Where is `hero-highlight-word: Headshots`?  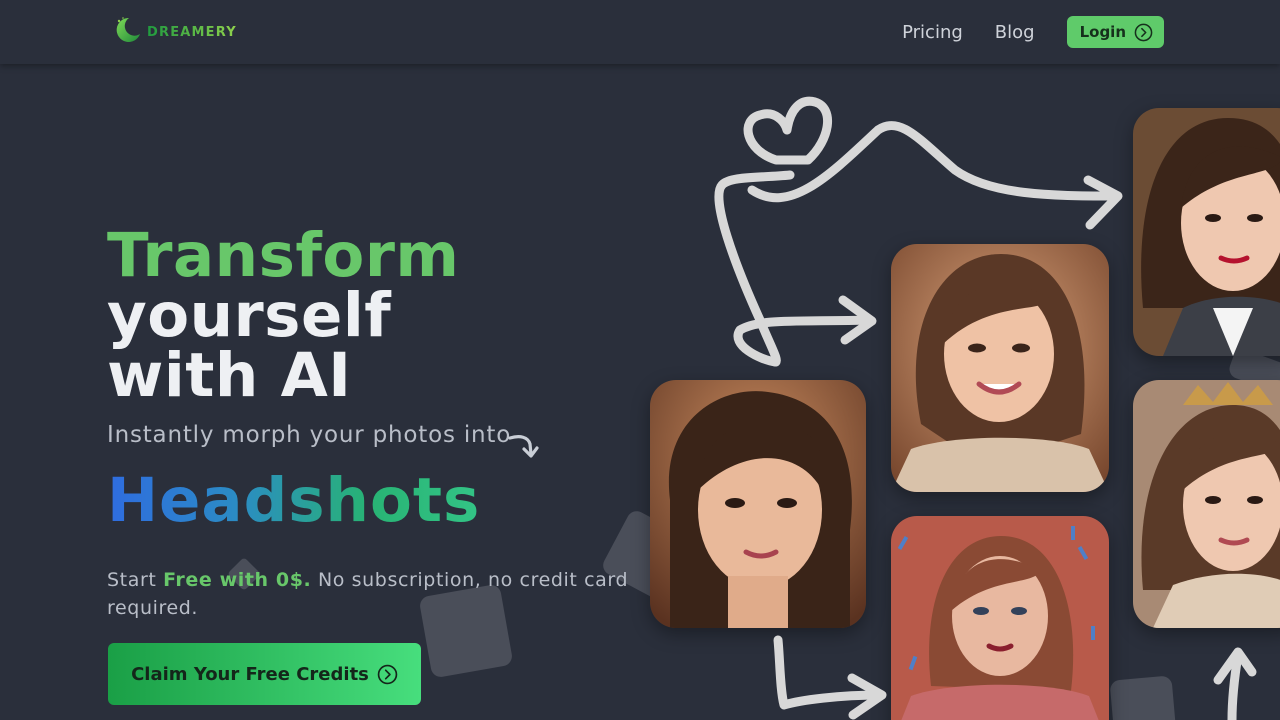 hero-highlight-word: Headshots is located at coordinates (294, 500).